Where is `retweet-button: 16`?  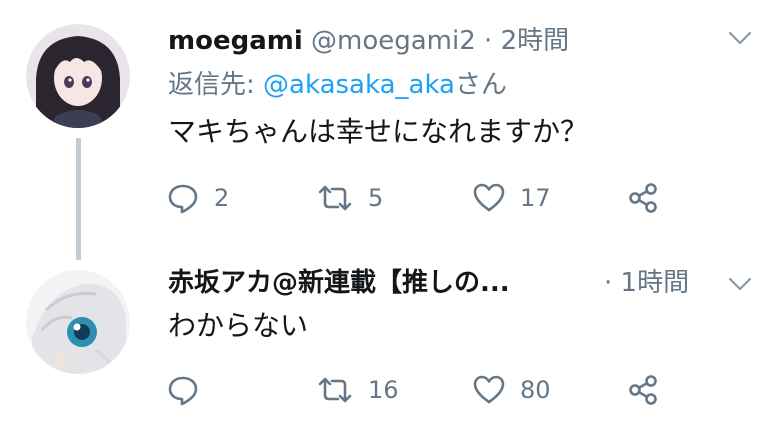
retweet-button: 16 is located at coordinates (357, 390).